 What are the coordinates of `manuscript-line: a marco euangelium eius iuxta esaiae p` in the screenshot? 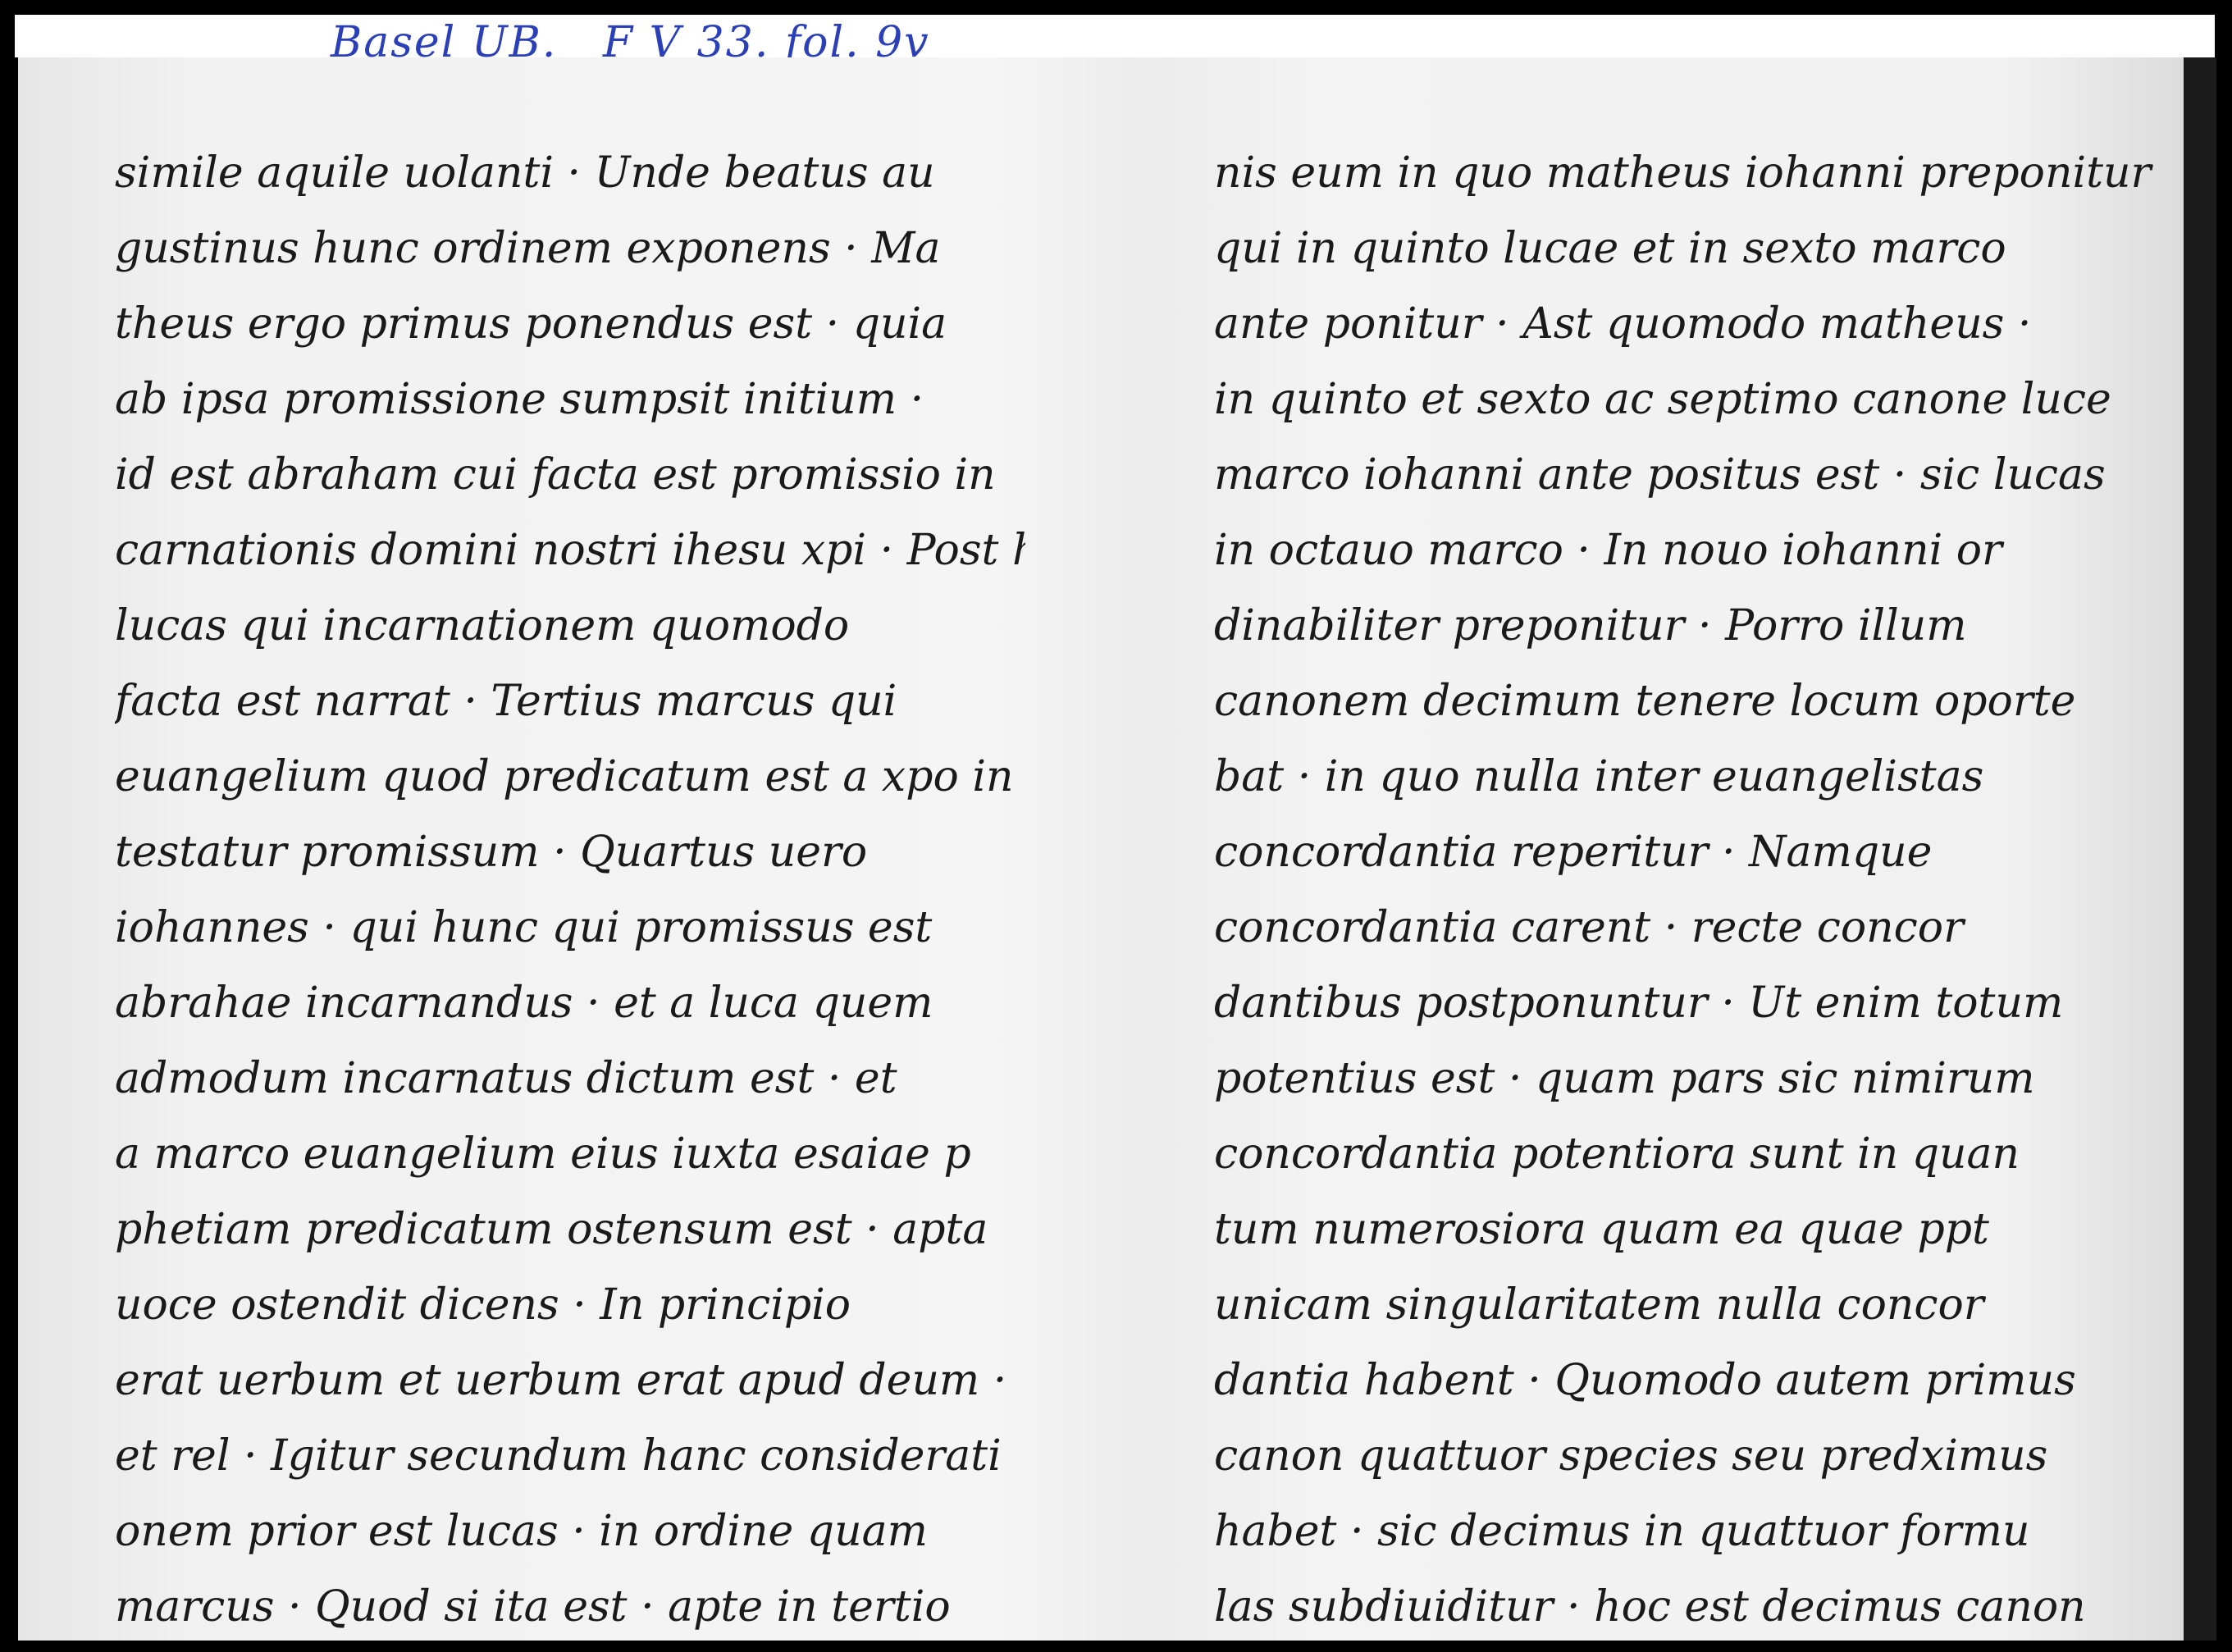 It's located at (543, 1154).